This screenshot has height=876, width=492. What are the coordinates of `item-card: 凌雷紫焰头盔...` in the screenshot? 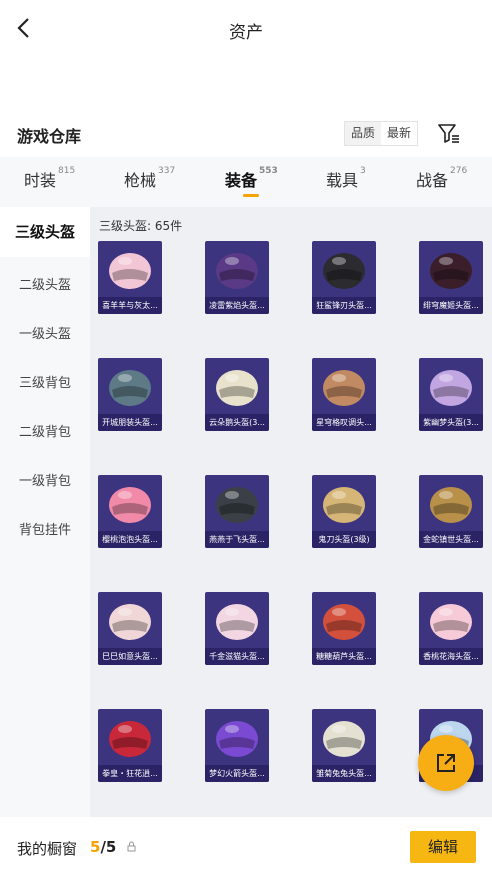 It's located at (237, 277).